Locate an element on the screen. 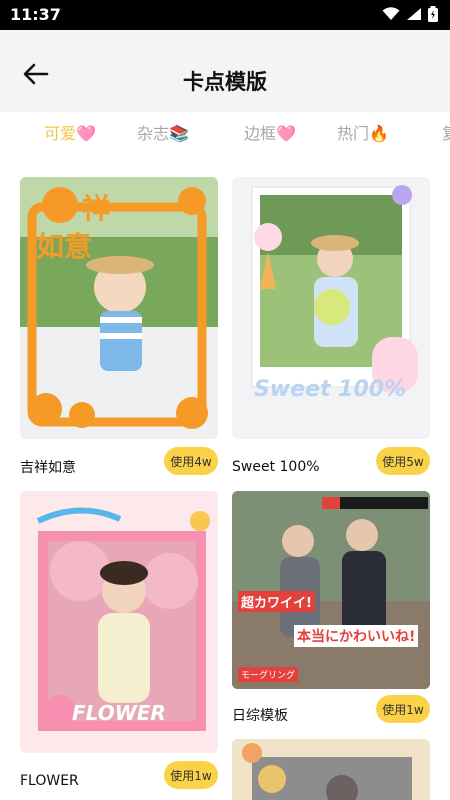 This screenshot has height=800, width=450. template-thumbnail: 超カワイイ! 本当にかわいいね! モーグリング is located at coordinates (331, 590).